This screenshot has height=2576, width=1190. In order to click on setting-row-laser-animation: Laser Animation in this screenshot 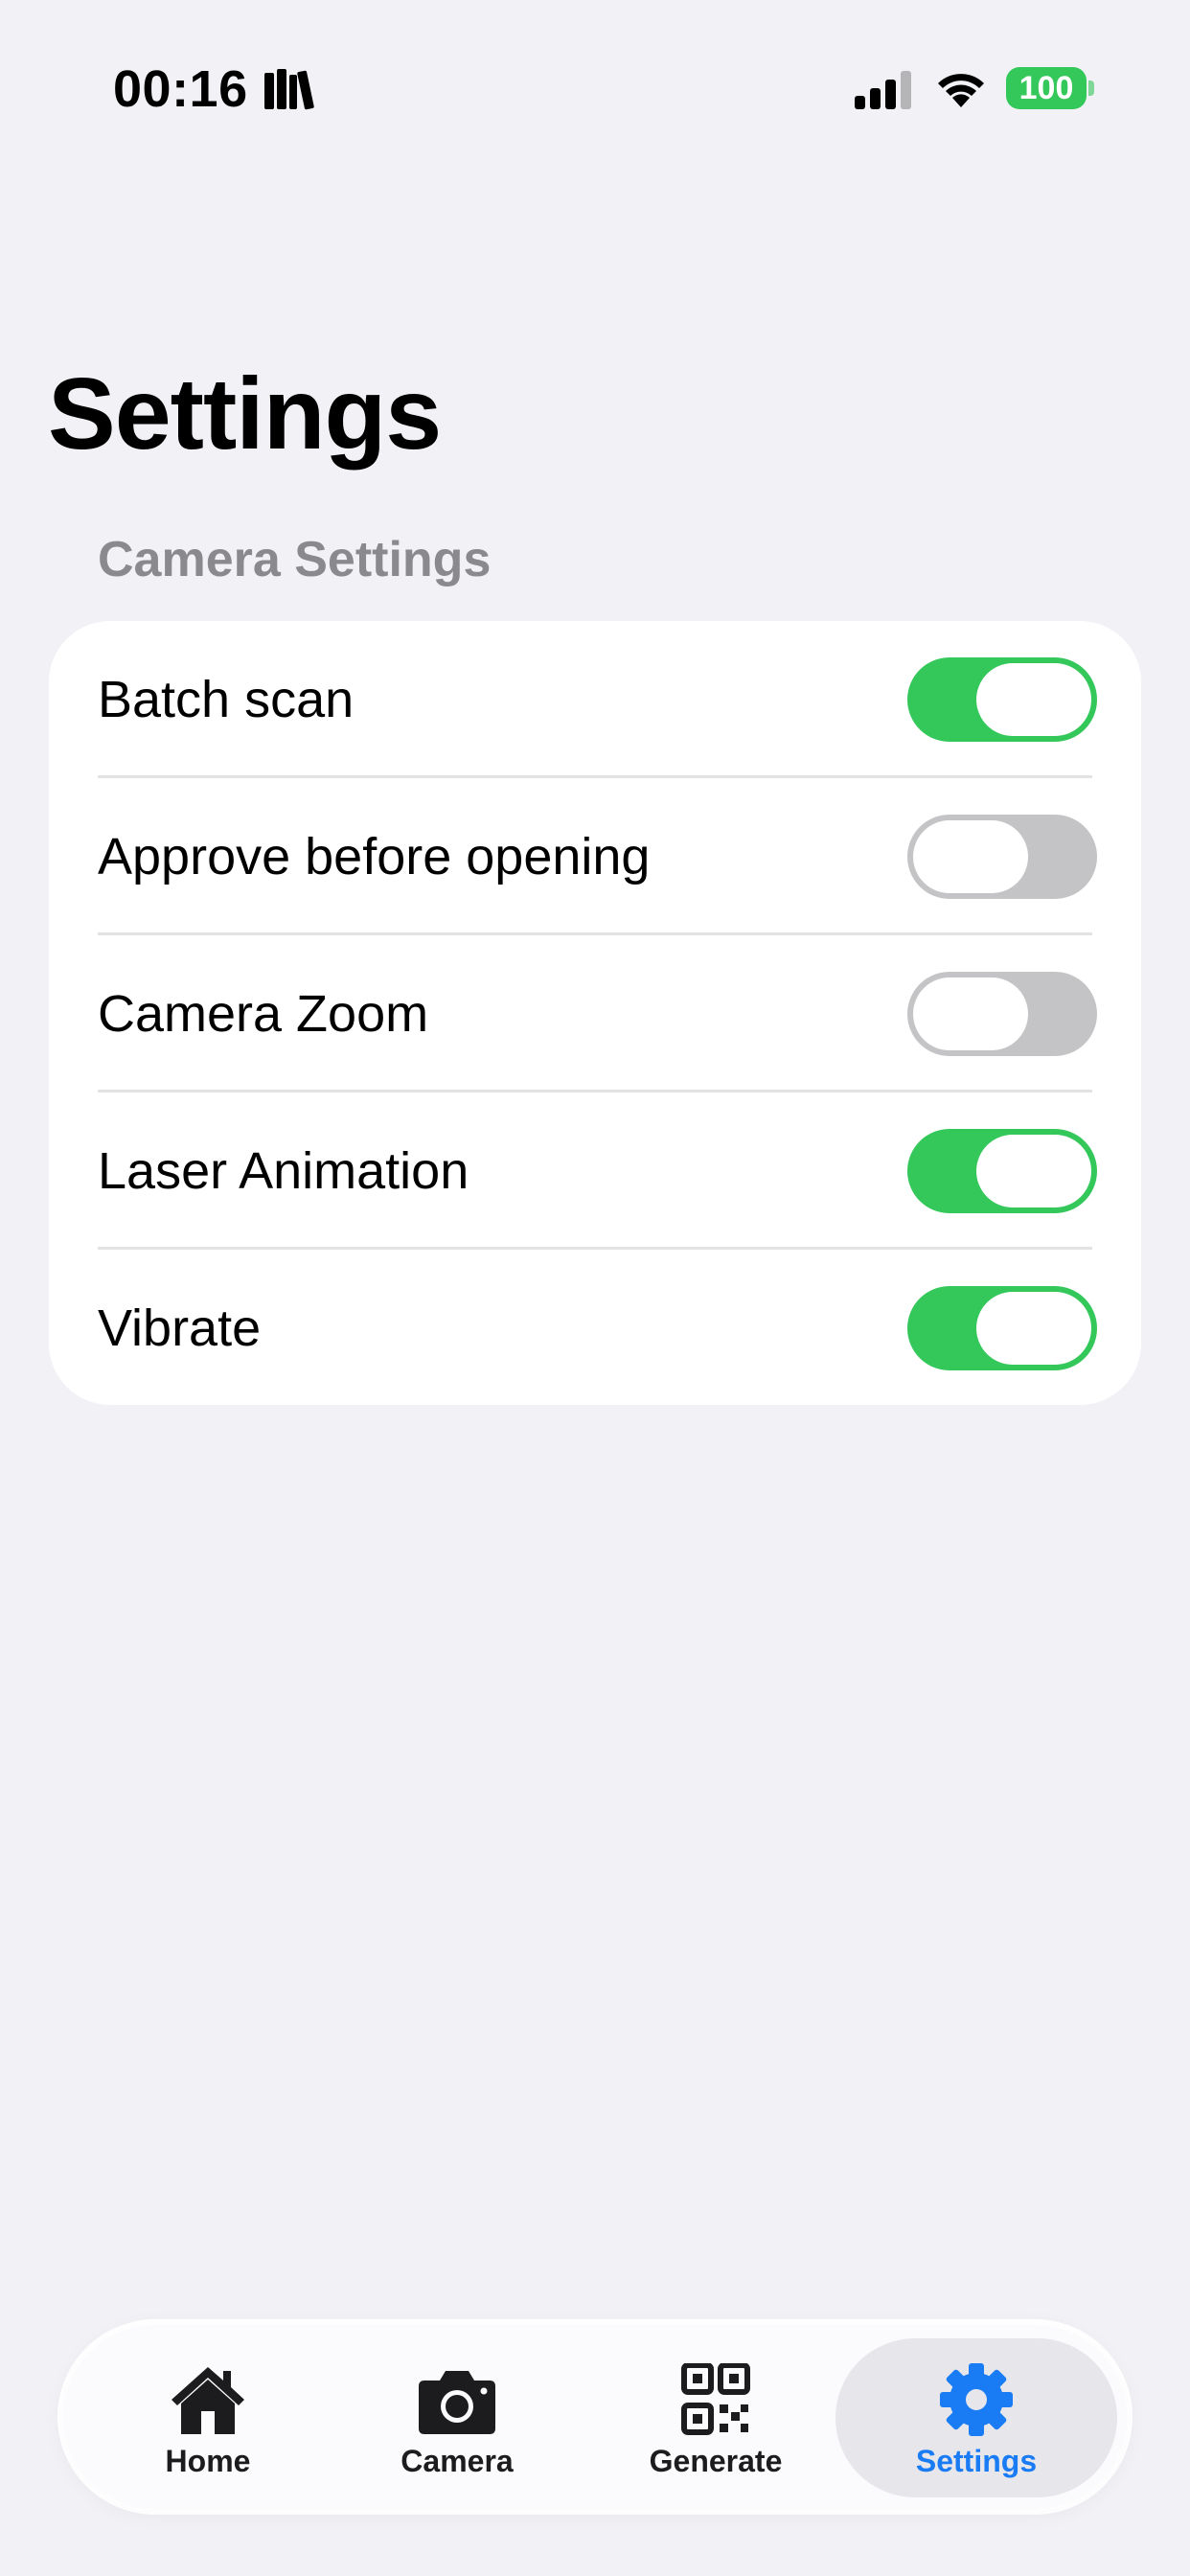, I will do `click(595, 1171)`.